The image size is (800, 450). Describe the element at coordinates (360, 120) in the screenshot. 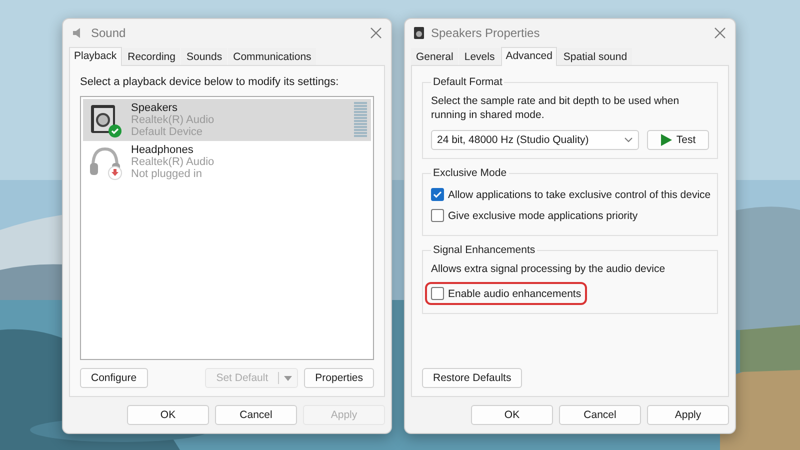

I see `volume-meter` at that location.